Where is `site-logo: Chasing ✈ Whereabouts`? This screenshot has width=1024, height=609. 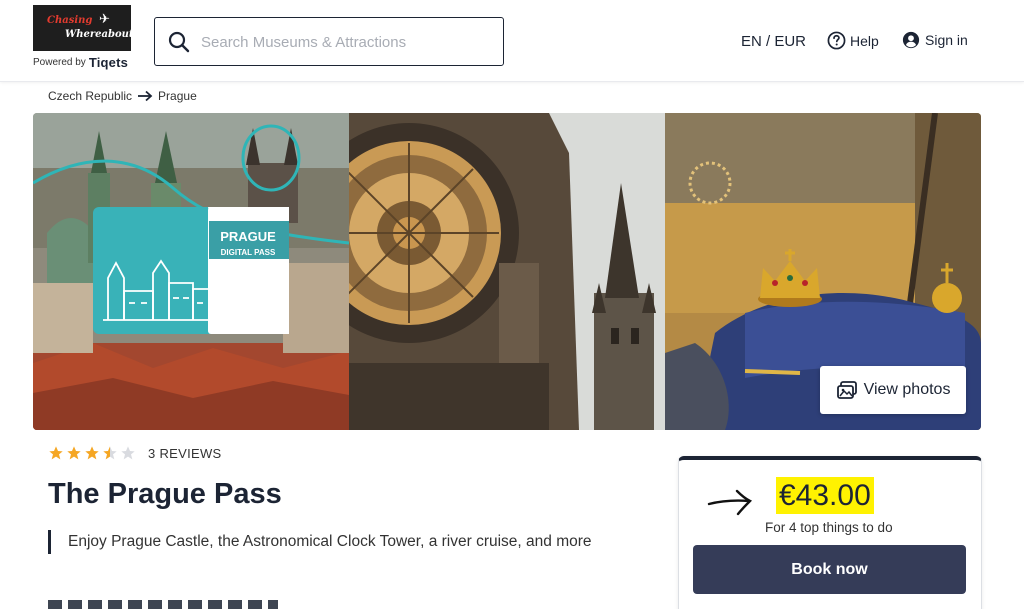 site-logo: Chasing ✈ Whereabouts is located at coordinates (86, 28).